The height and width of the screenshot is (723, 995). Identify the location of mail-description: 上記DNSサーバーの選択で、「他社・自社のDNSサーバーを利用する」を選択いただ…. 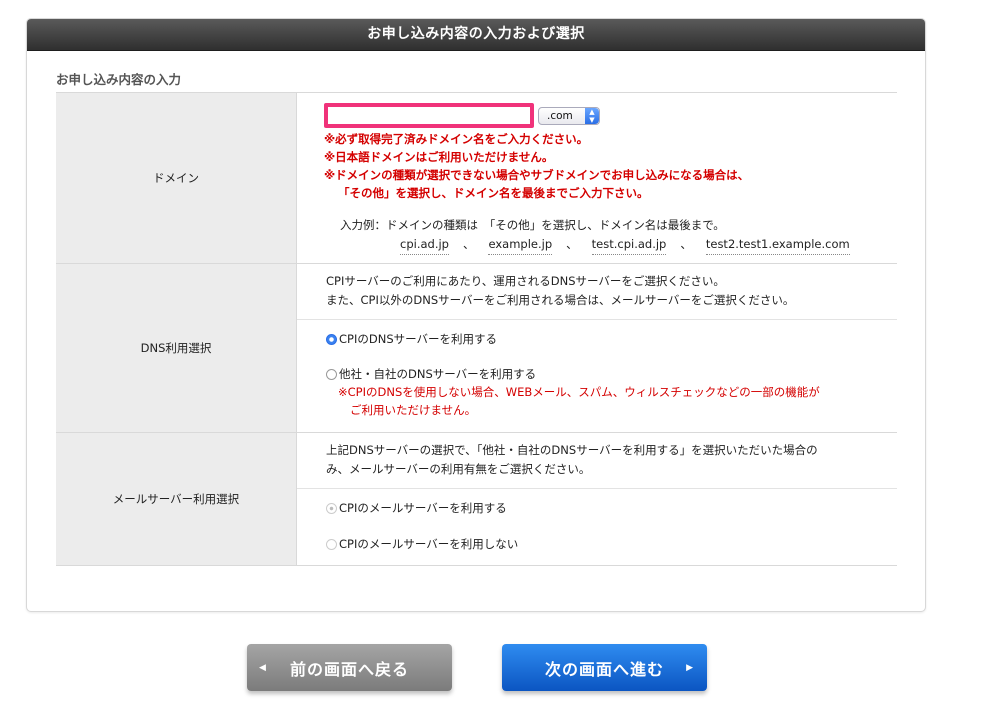
(597, 460).